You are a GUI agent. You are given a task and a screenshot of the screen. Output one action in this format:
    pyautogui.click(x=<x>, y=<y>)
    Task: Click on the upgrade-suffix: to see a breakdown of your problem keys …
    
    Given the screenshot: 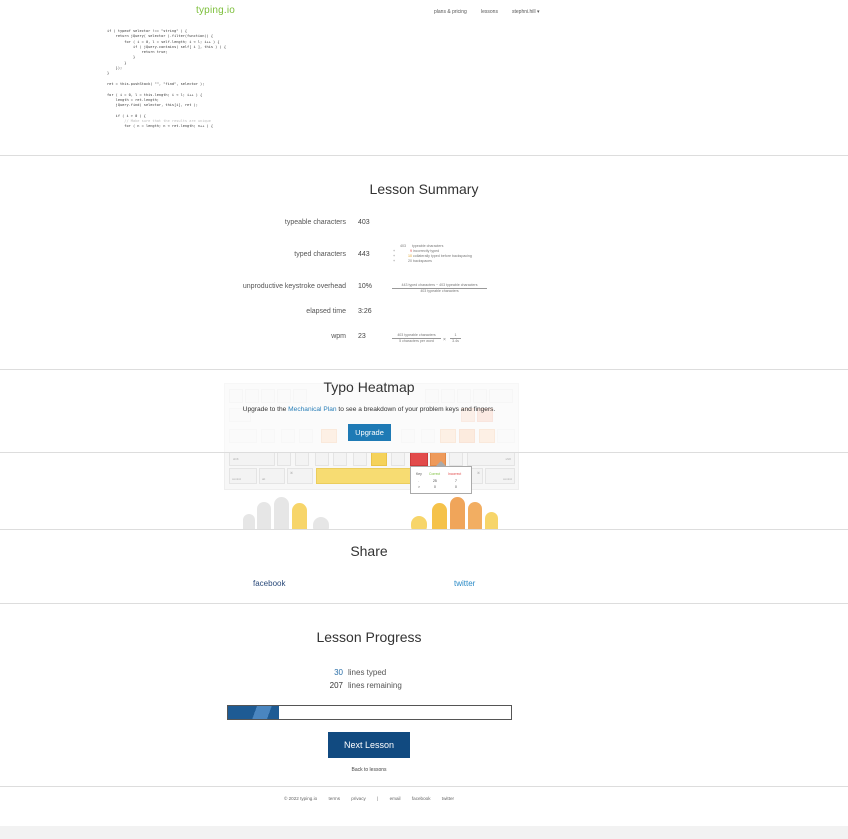 What is the action you would take?
    pyautogui.click(x=416, y=409)
    